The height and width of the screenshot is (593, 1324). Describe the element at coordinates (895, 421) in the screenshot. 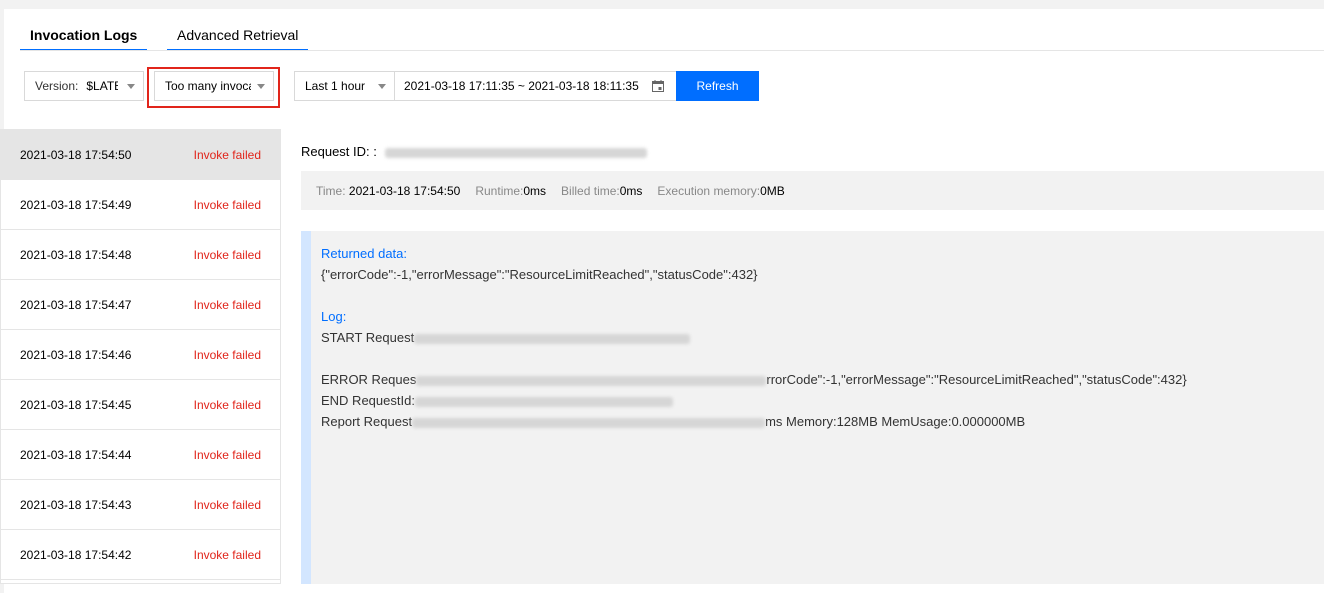

I see `log-report-suffix: ms Memory:128MB MemUsage:0.000000MB` at that location.